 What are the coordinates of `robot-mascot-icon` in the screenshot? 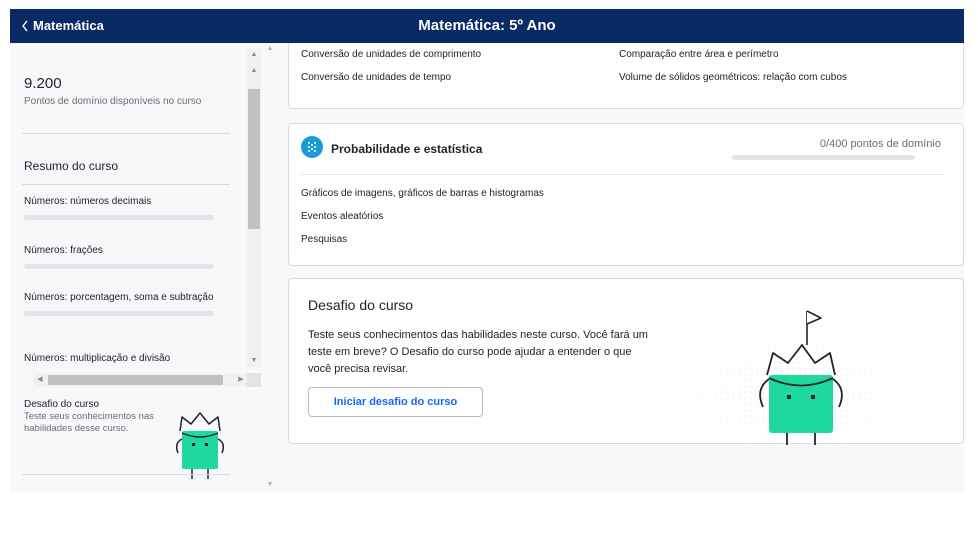 It's located at (801, 376).